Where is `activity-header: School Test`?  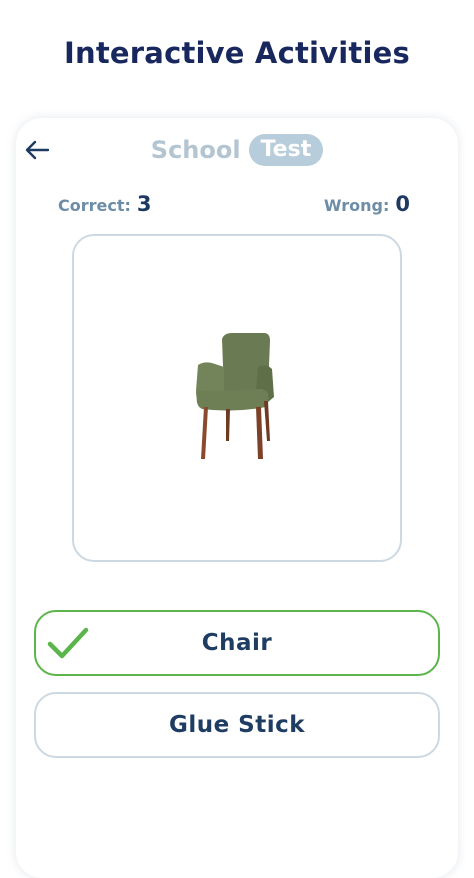 activity-header: School Test is located at coordinates (237, 150).